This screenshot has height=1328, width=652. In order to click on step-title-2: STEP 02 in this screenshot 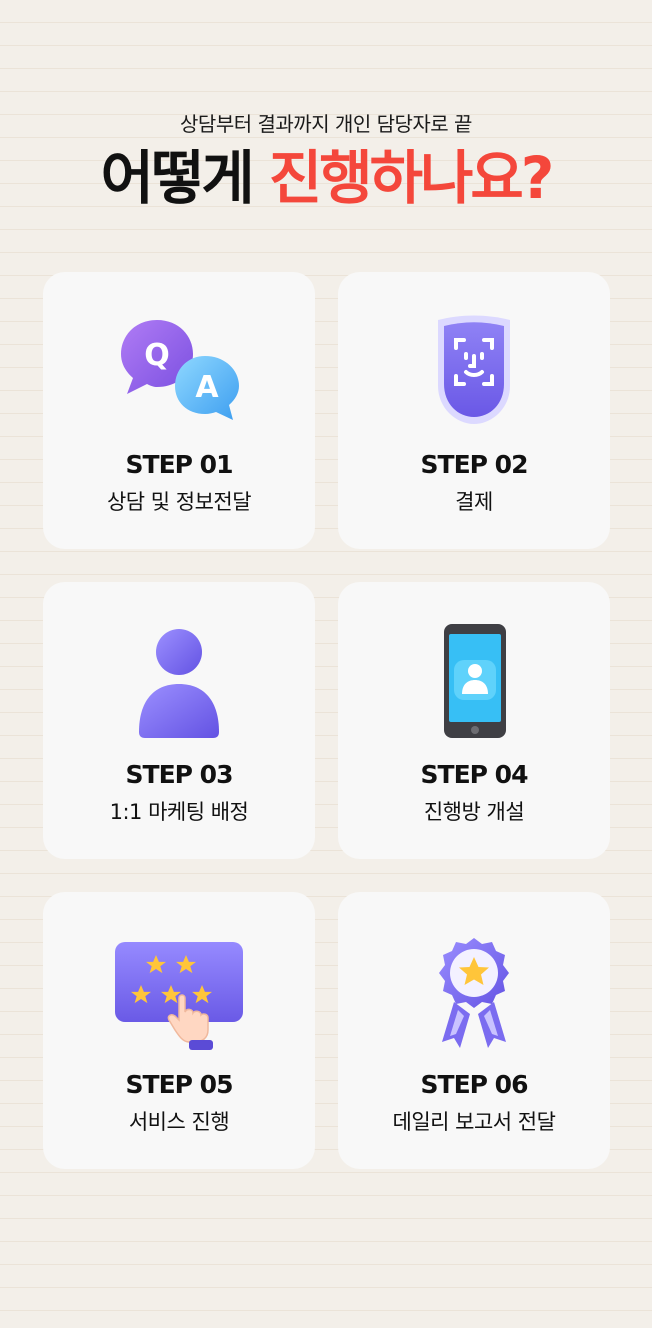, I will do `click(474, 464)`.